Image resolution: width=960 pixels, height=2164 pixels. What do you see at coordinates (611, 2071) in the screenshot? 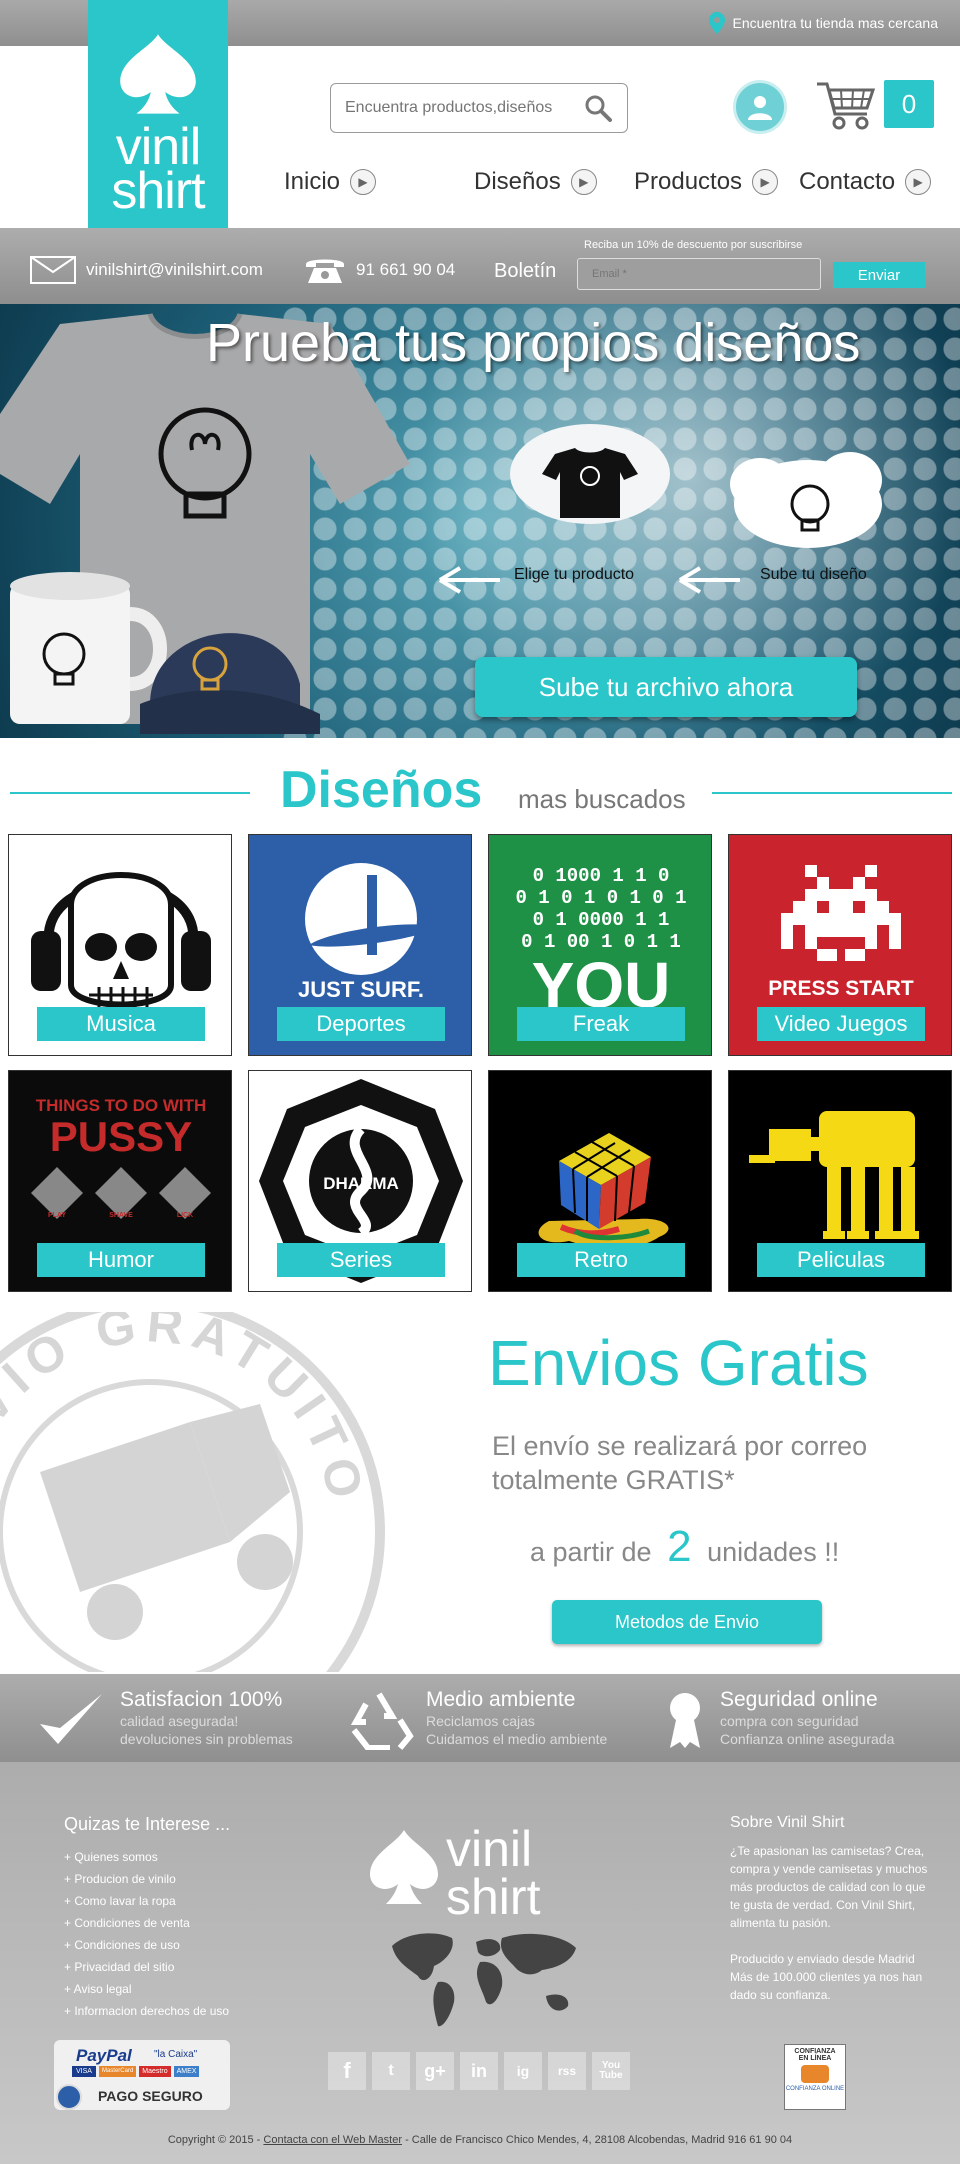
I see `youtube-icon: You Tube` at bounding box center [611, 2071].